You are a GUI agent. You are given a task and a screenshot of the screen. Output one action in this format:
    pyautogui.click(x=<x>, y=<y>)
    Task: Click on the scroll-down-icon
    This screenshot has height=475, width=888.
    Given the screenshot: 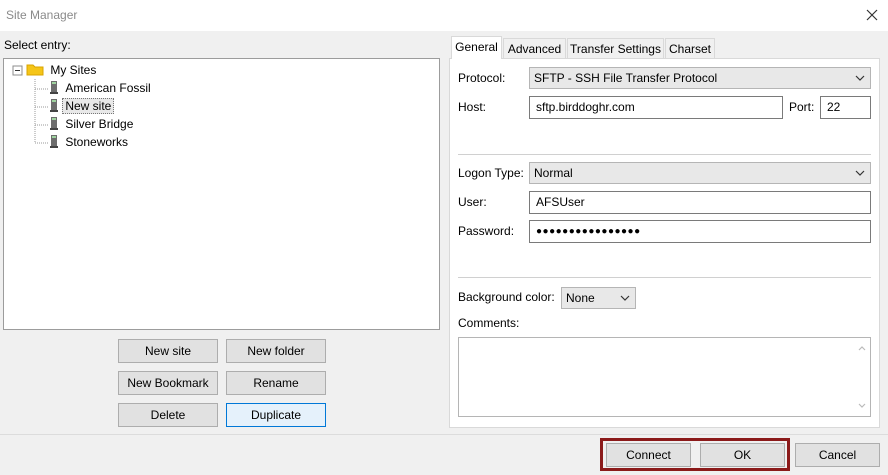 What is the action you would take?
    pyautogui.click(x=862, y=406)
    